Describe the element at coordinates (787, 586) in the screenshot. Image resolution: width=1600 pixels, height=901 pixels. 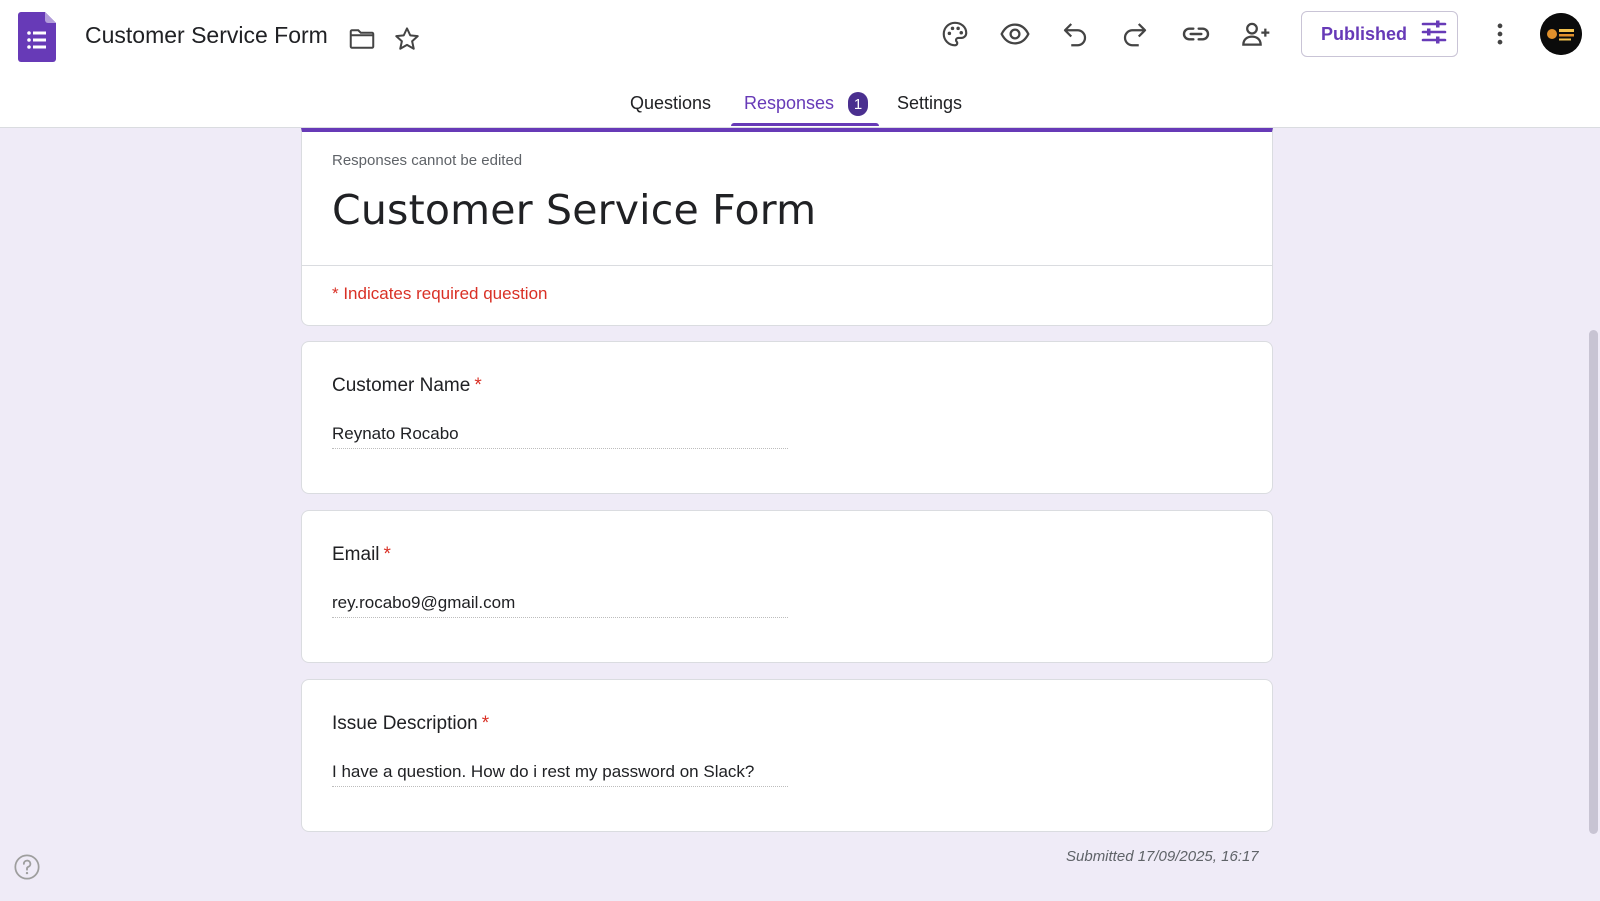
I see `question-card-email: Email * rey.rocabo9@gmail.com` at that location.